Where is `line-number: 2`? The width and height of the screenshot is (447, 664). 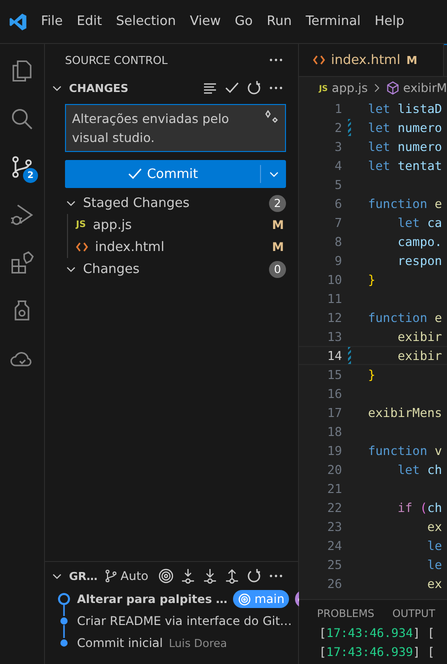
line-number: 2 is located at coordinates (338, 127).